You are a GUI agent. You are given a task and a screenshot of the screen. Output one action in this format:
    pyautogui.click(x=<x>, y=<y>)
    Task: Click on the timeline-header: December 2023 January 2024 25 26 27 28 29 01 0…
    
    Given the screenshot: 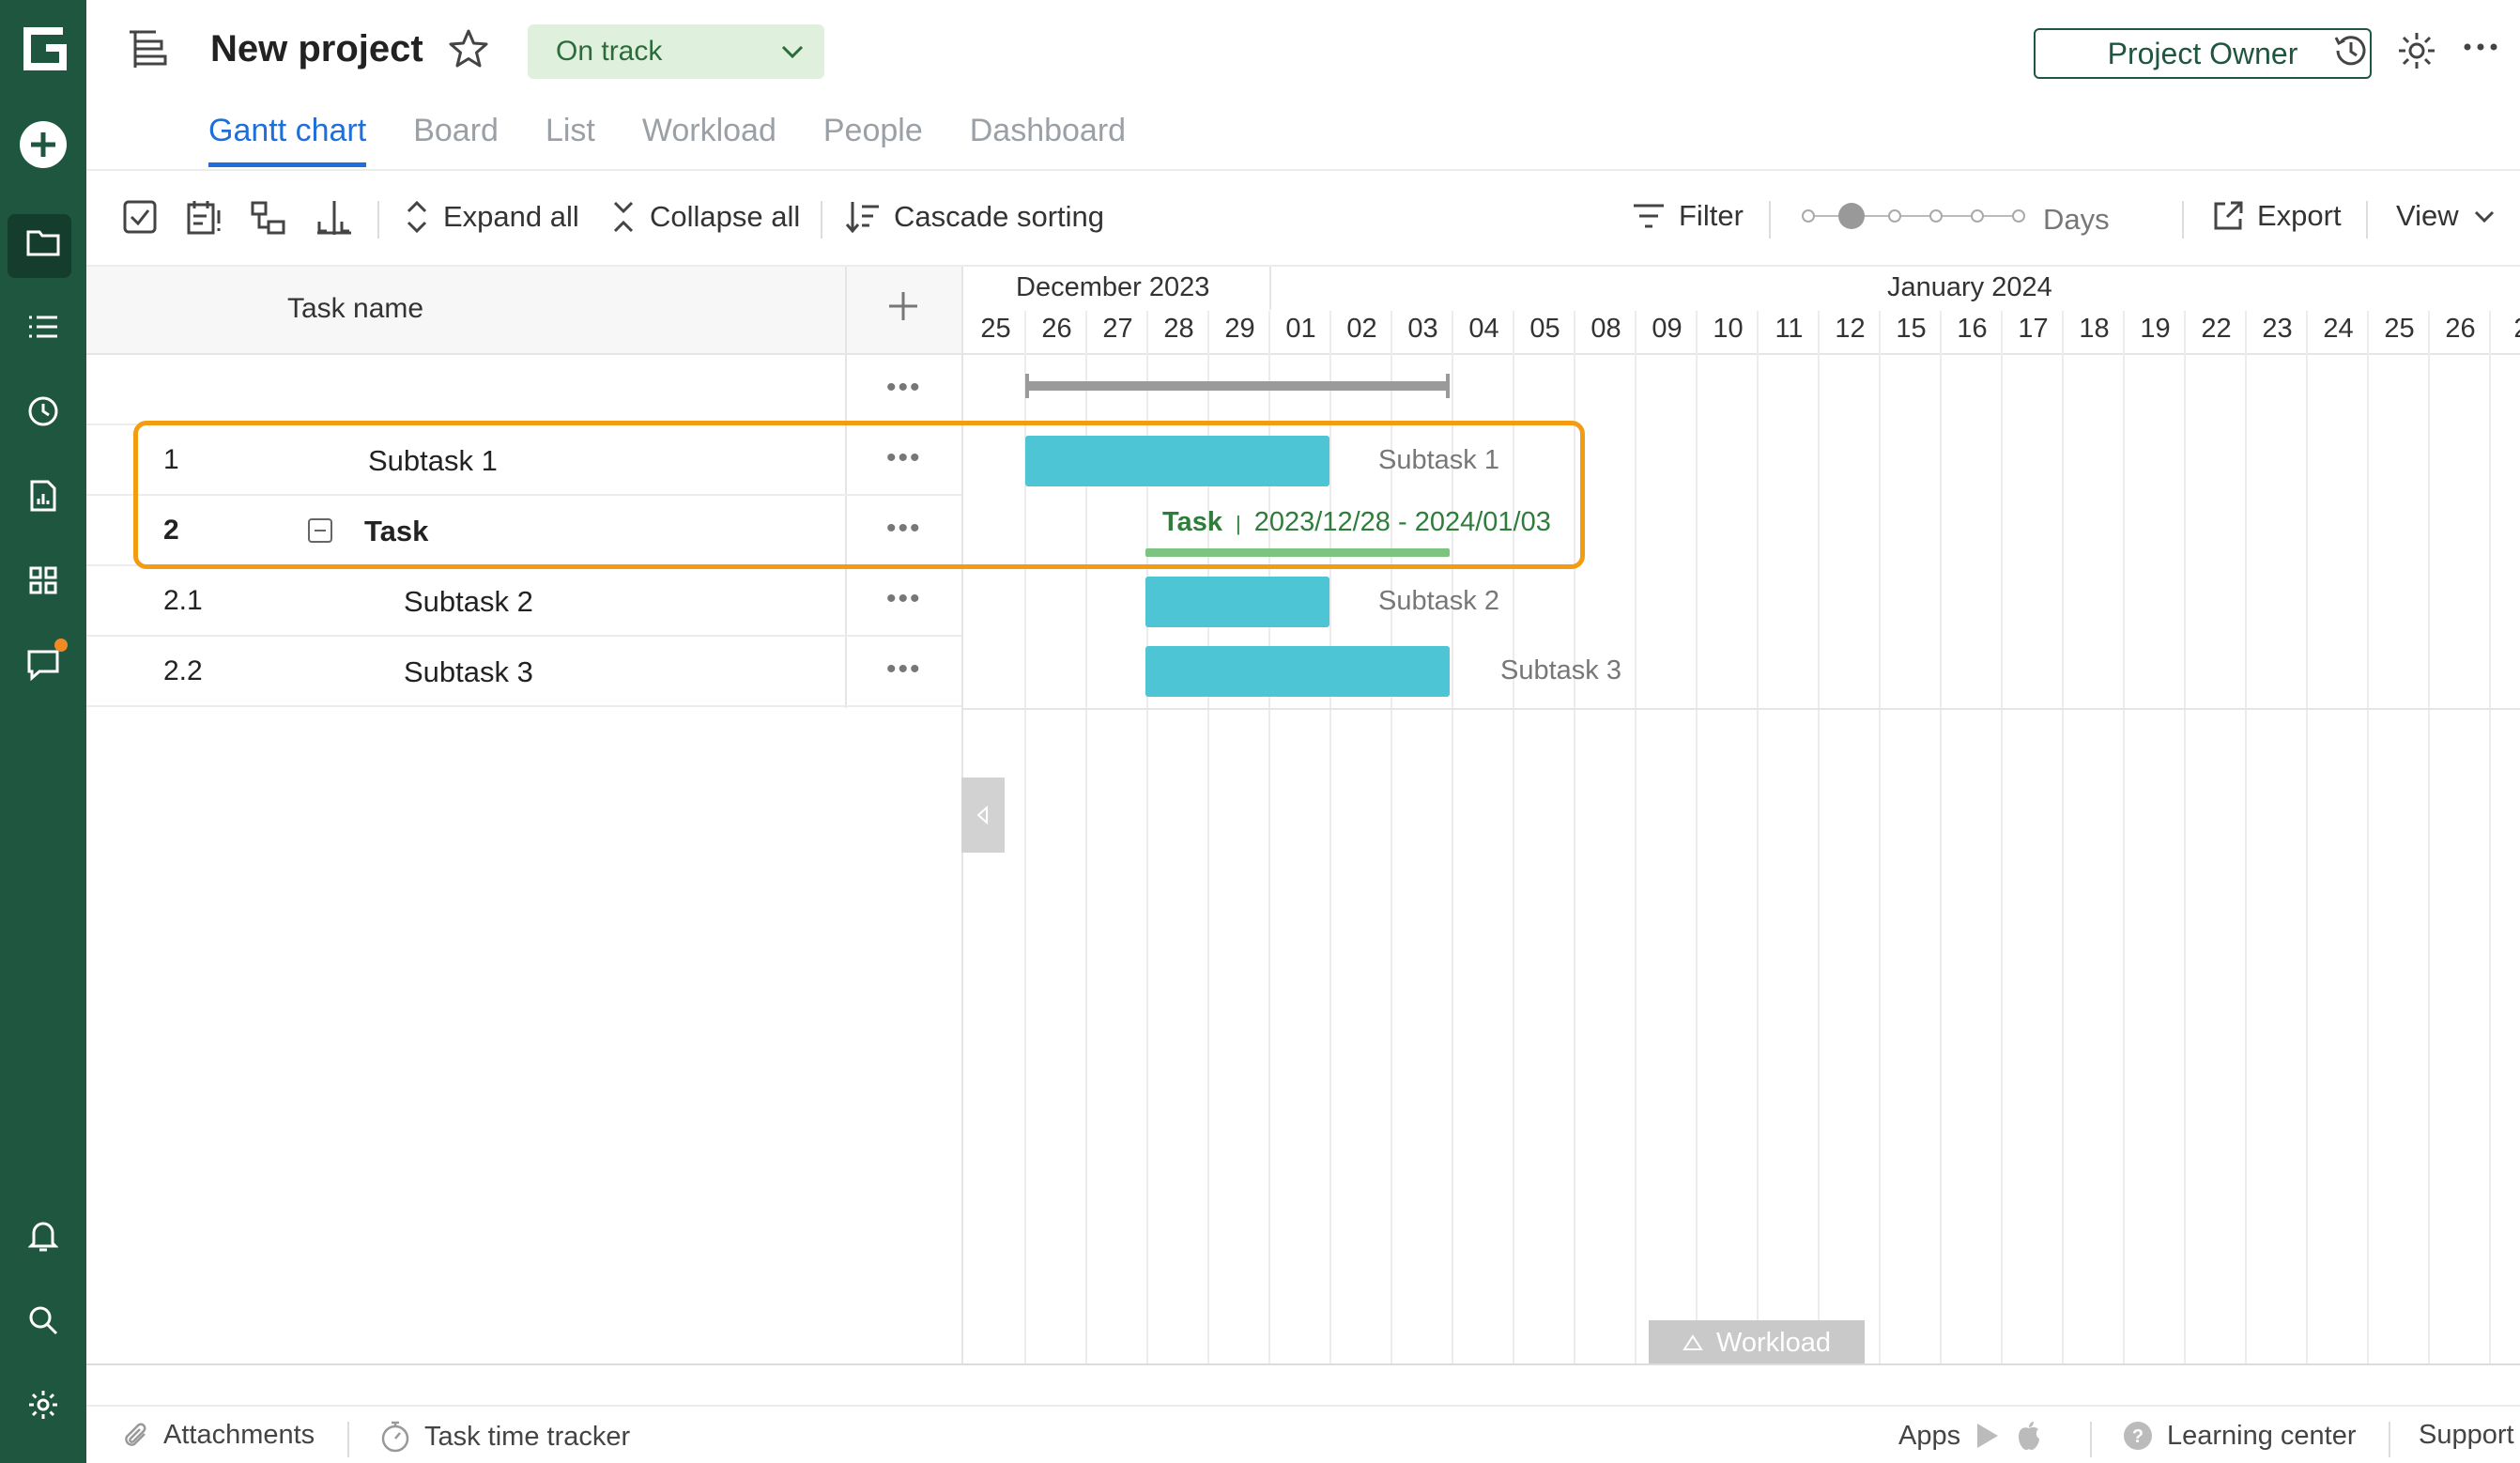 What is the action you would take?
    pyautogui.click(x=1741, y=311)
    